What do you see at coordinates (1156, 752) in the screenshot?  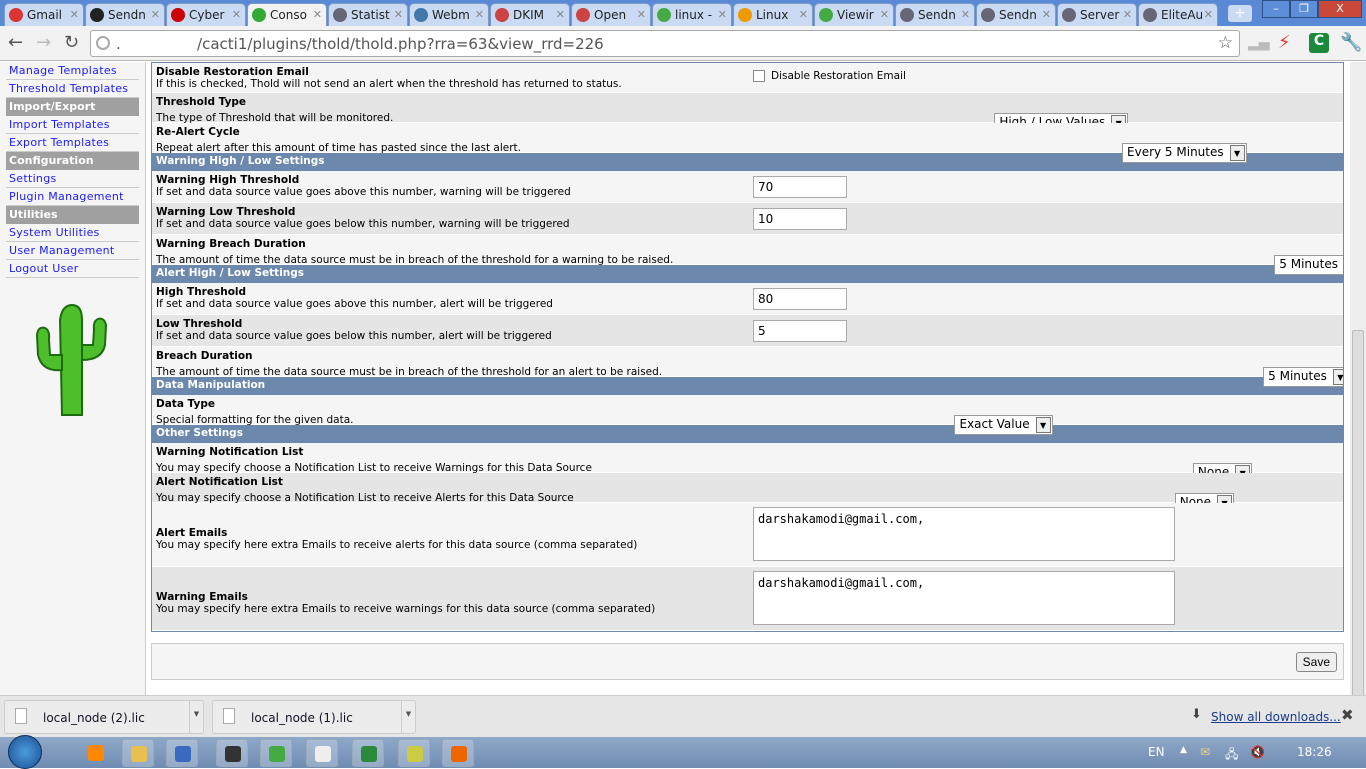 I see `language-indicator: EN` at bounding box center [1156, 752].